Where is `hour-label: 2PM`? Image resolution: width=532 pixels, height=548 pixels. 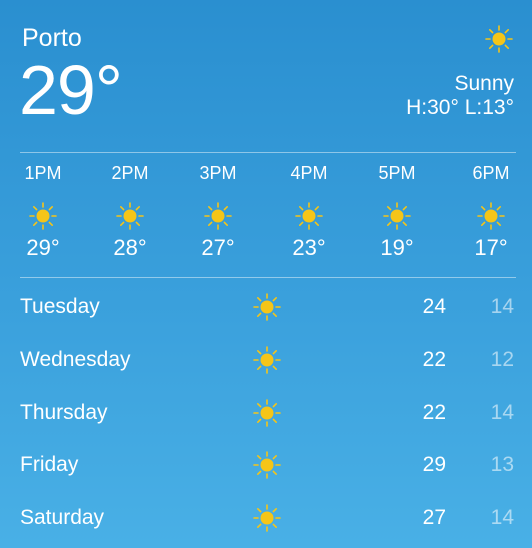
hour-label: 2PM is located at coordinates (130, 173).